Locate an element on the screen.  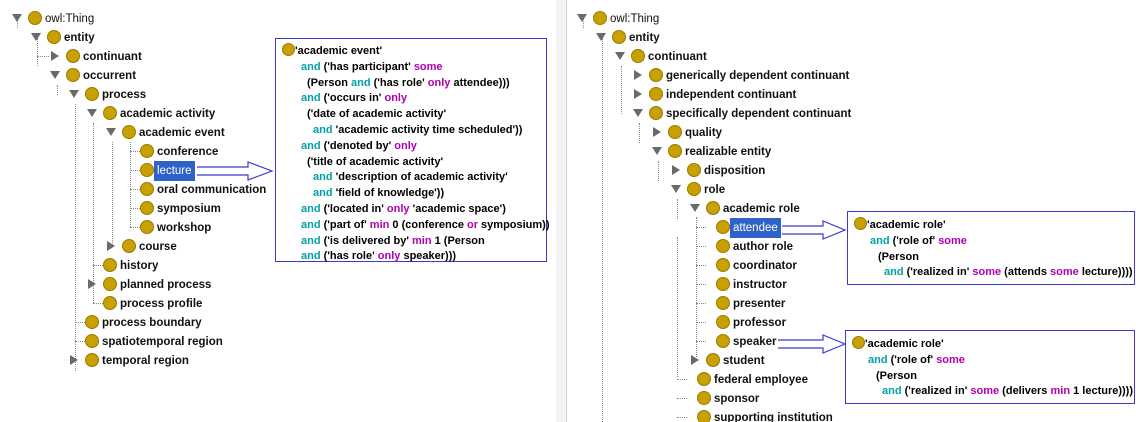
text-segment: ('occurs in' is located at coordinates (352, 98).